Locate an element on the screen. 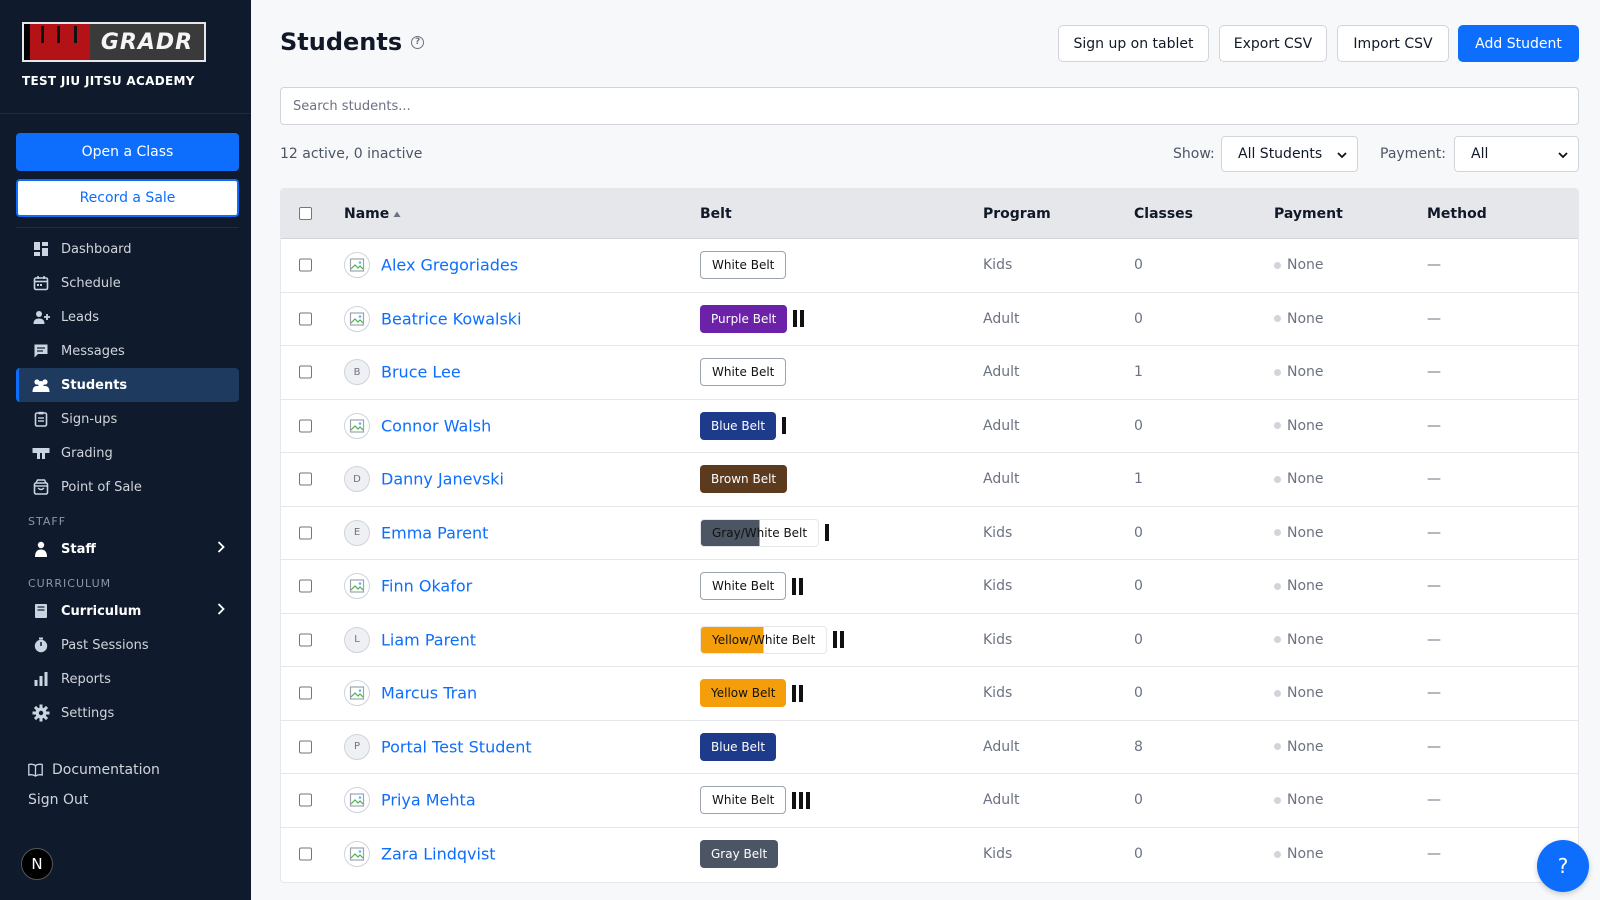 The image size is (1600, 900). student-name-link: Portal Test Student is located at coordinates (456, 746).